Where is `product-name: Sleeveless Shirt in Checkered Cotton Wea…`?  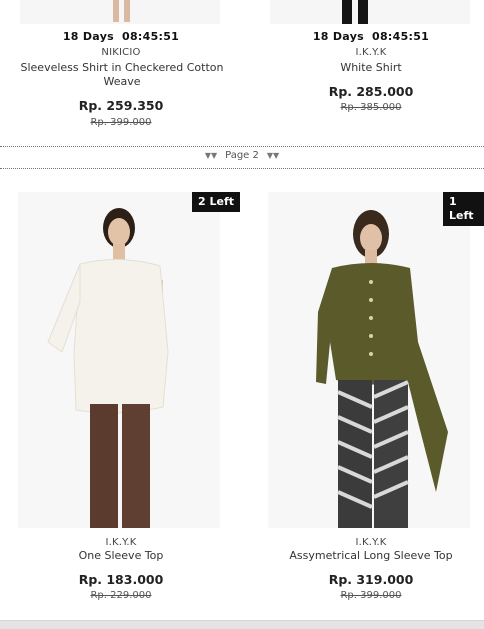 product-name: Sleeveless Shirt in Checkered Cotton Wea… is located at coordinates (122, 75).